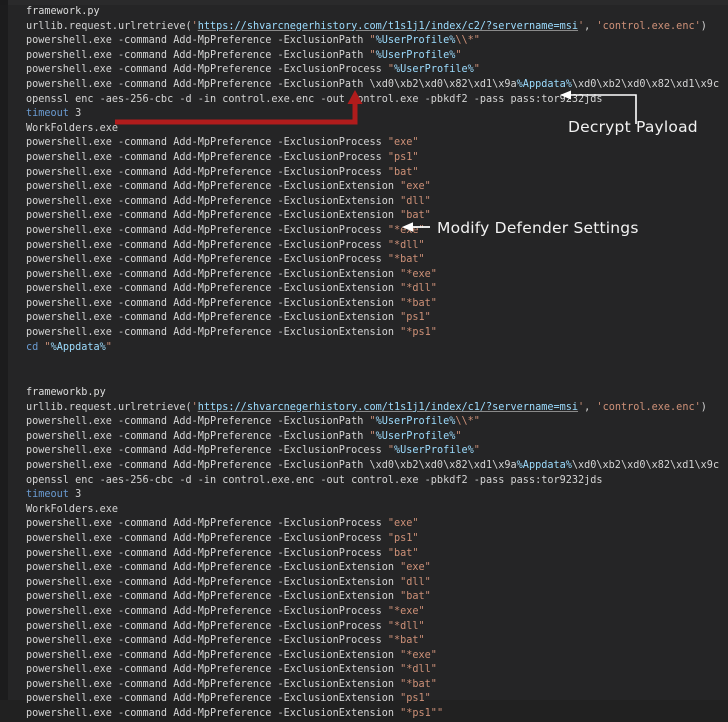  Describe the element at coordinates (418, 333) in the screenshot. I see `code-token: "*ps1"` at that location.